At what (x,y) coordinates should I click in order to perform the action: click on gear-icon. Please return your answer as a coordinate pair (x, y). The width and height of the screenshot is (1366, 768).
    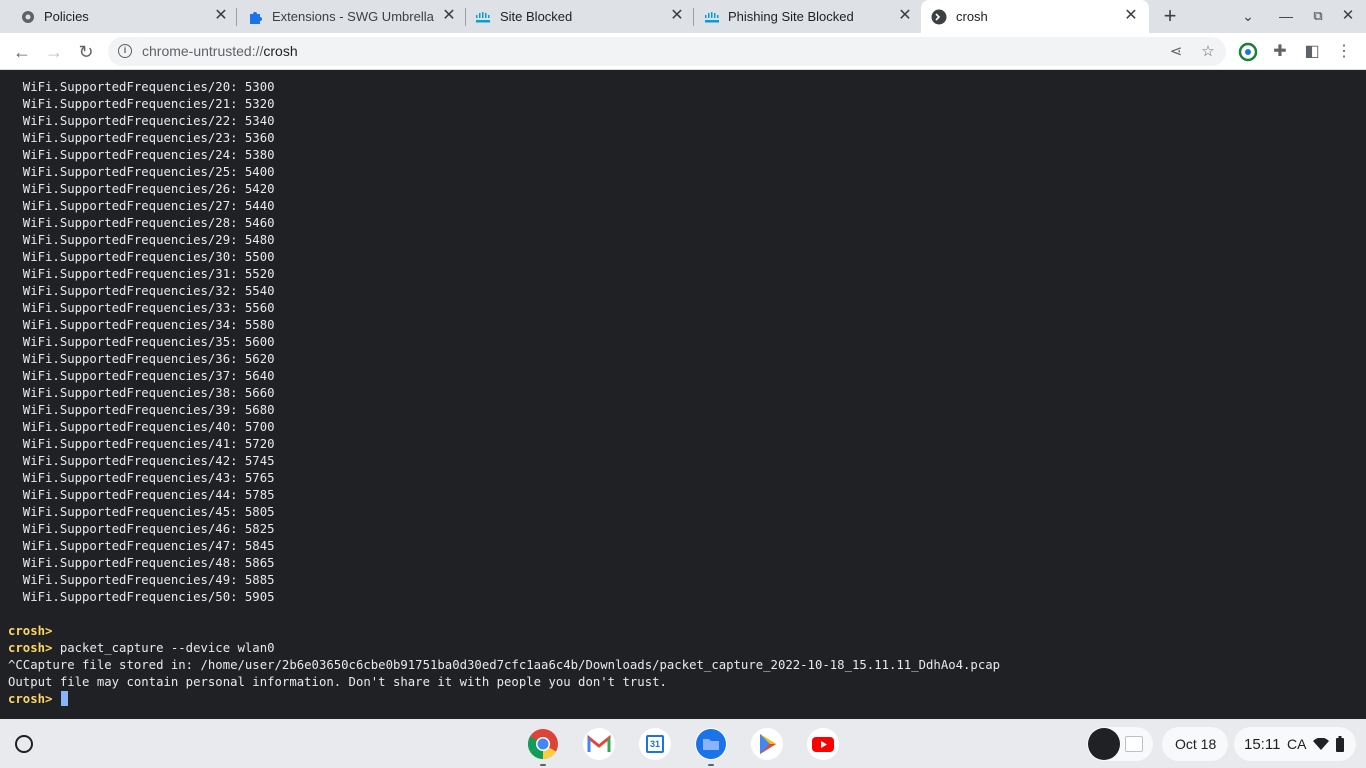
    Looking at the image, I should click on (28, 17).